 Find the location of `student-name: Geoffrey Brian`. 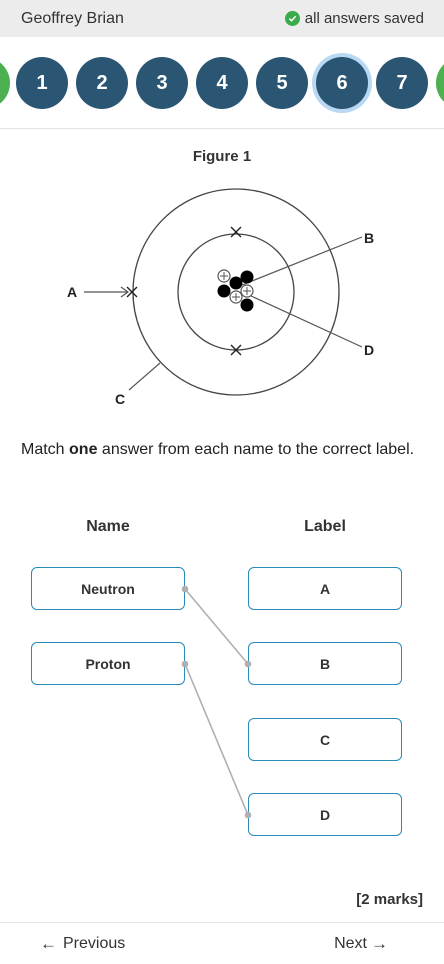

student-name: Geoffrey Brian is located at coordinates (72, 18).